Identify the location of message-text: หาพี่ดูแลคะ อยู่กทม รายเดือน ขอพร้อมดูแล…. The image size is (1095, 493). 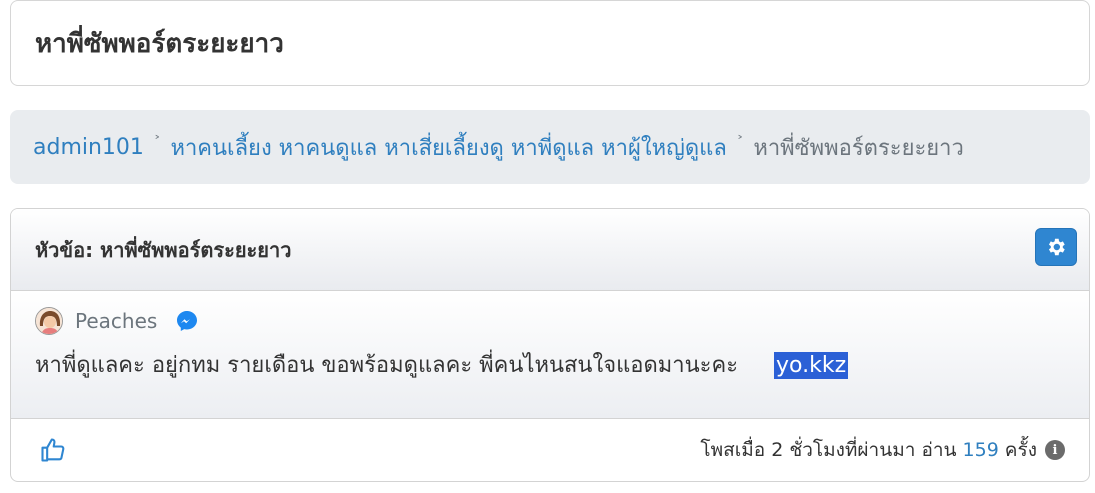
(387, 365).